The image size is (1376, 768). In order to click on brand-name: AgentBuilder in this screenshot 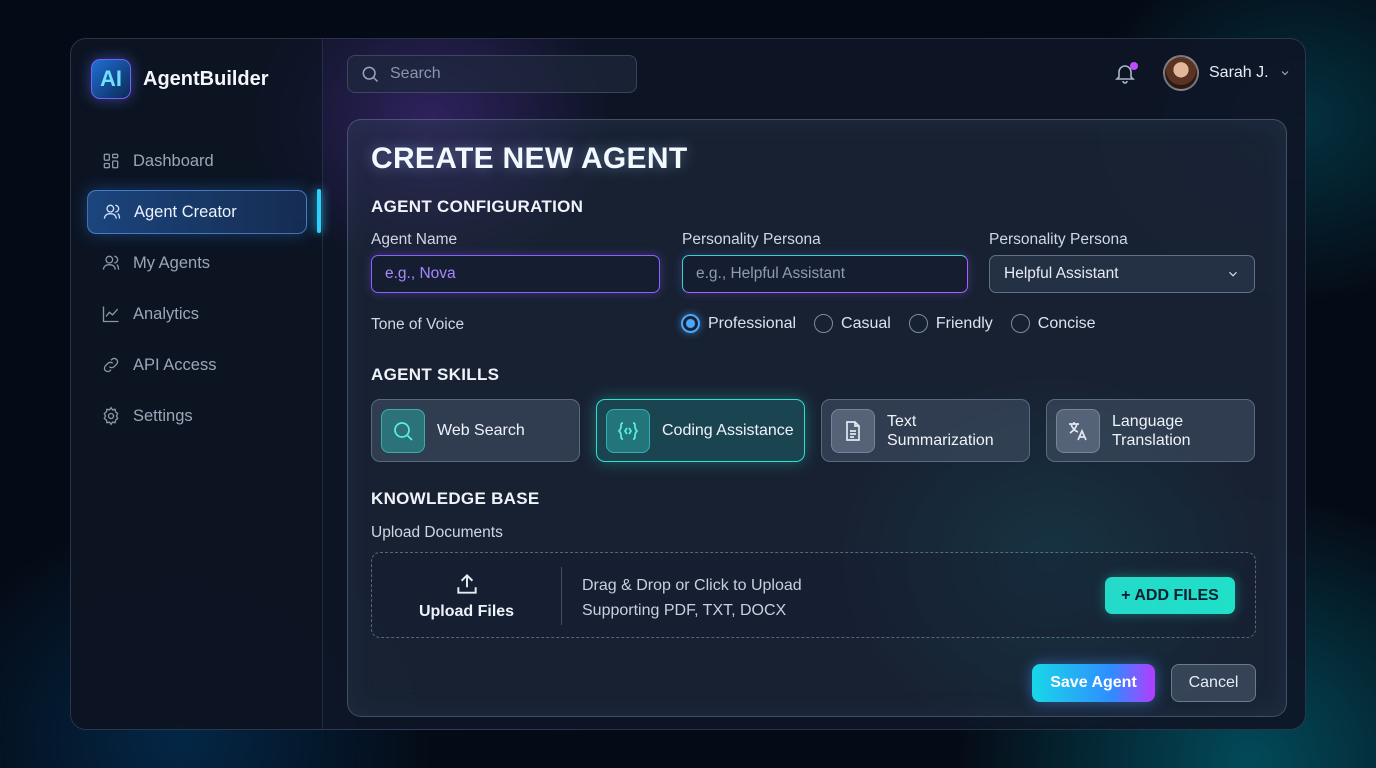, I will do `click(206, 78)`.